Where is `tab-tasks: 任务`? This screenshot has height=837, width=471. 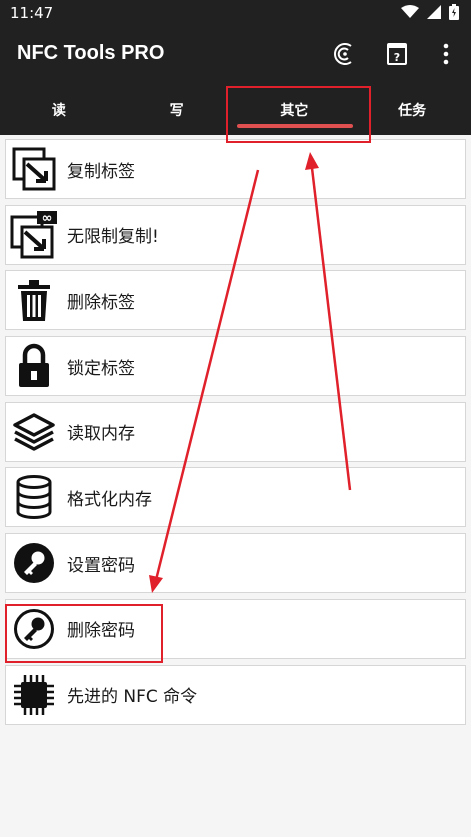
tab-tasks: 任务 is located at coordinates (412, 109).